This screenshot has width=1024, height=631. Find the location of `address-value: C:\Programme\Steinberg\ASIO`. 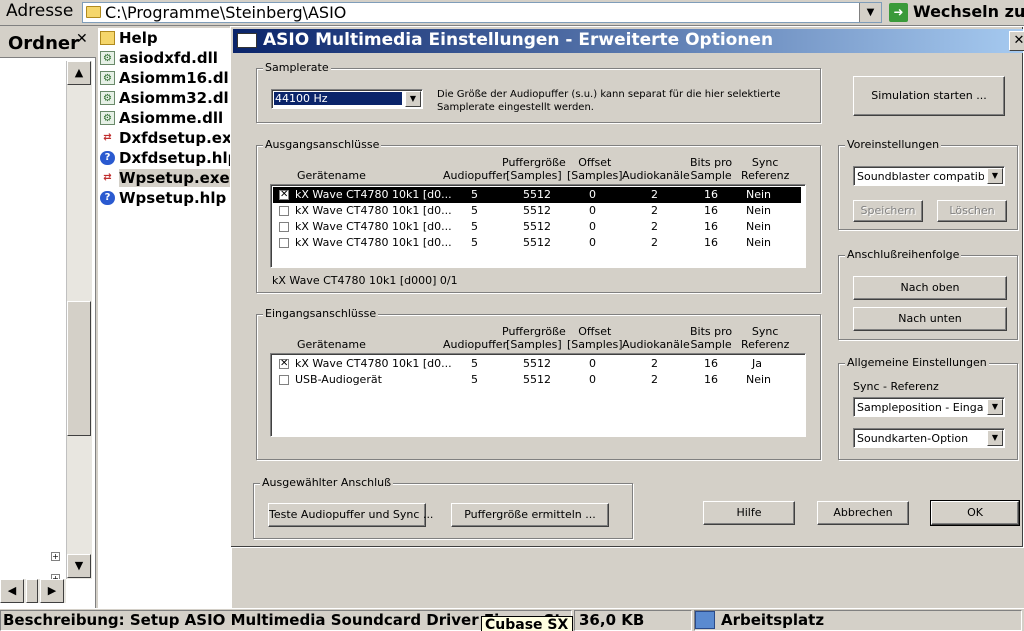

address-value: C:\Programme\Steinberg\ASIO is located at coordinates (226, 12).